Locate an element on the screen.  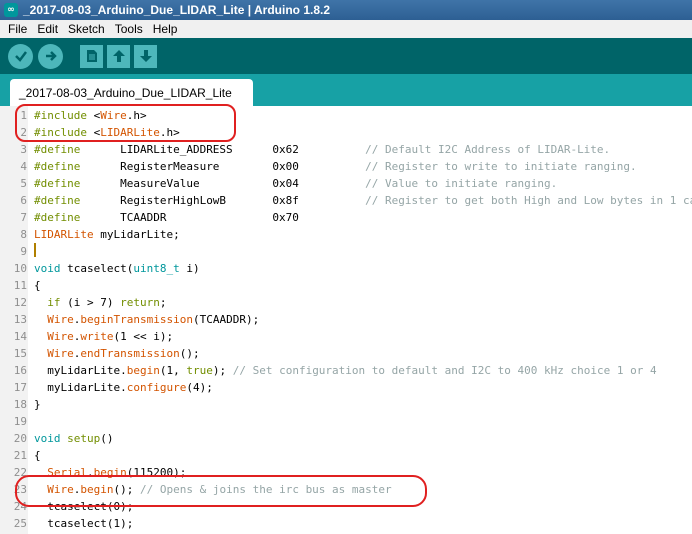
tab-sketch: _2017-08-03_Arduino_Due_LIDAR_Lite is located at coordinates (131, 92).